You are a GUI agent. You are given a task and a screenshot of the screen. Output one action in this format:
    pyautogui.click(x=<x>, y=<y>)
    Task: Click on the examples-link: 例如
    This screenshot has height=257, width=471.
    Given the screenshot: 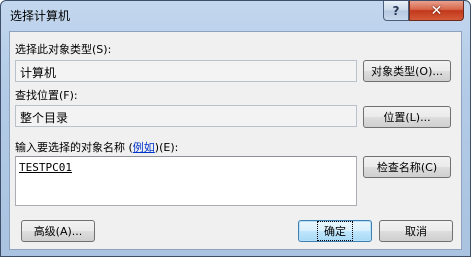 What is the action you would take?
    pyautogui.click(x=144, y=147)
    